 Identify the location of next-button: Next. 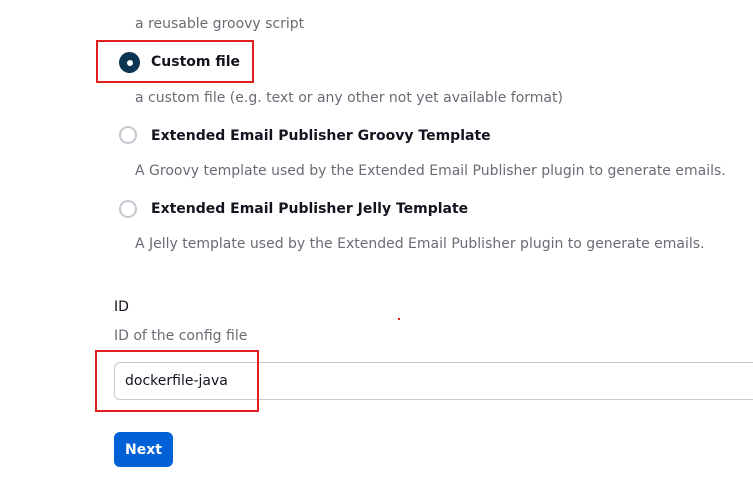
(143, 449).